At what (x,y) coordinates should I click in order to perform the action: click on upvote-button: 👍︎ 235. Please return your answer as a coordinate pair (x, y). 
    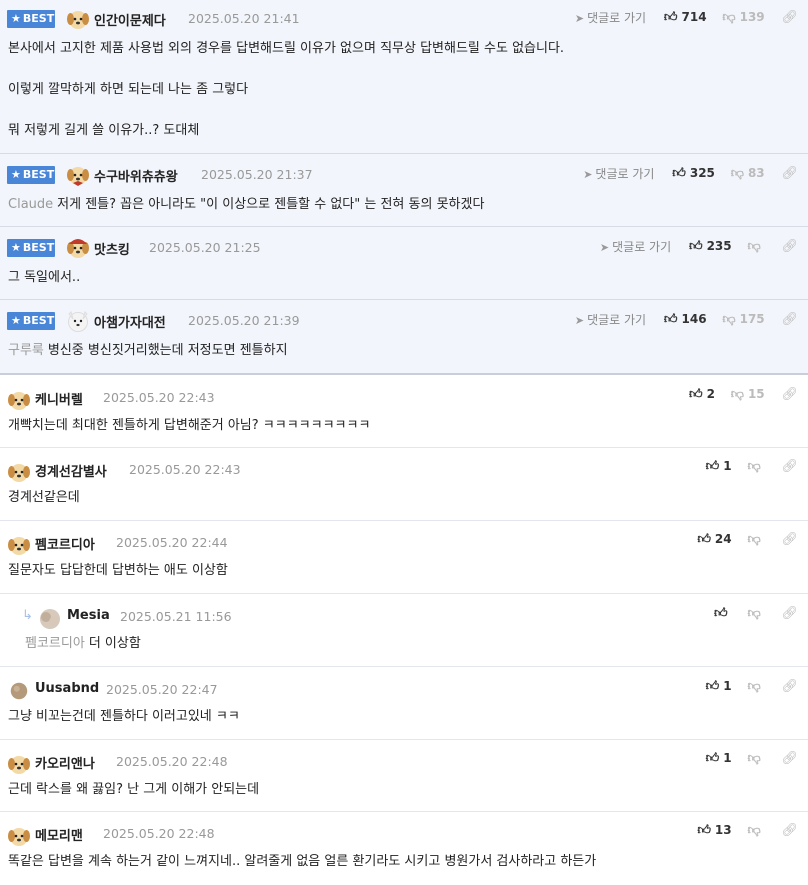
    Looking at the image, I should click on (710, 246).